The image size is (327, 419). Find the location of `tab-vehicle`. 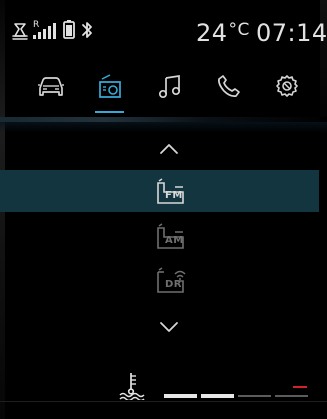

tab-vehicle is located at coordinates (51, 86).